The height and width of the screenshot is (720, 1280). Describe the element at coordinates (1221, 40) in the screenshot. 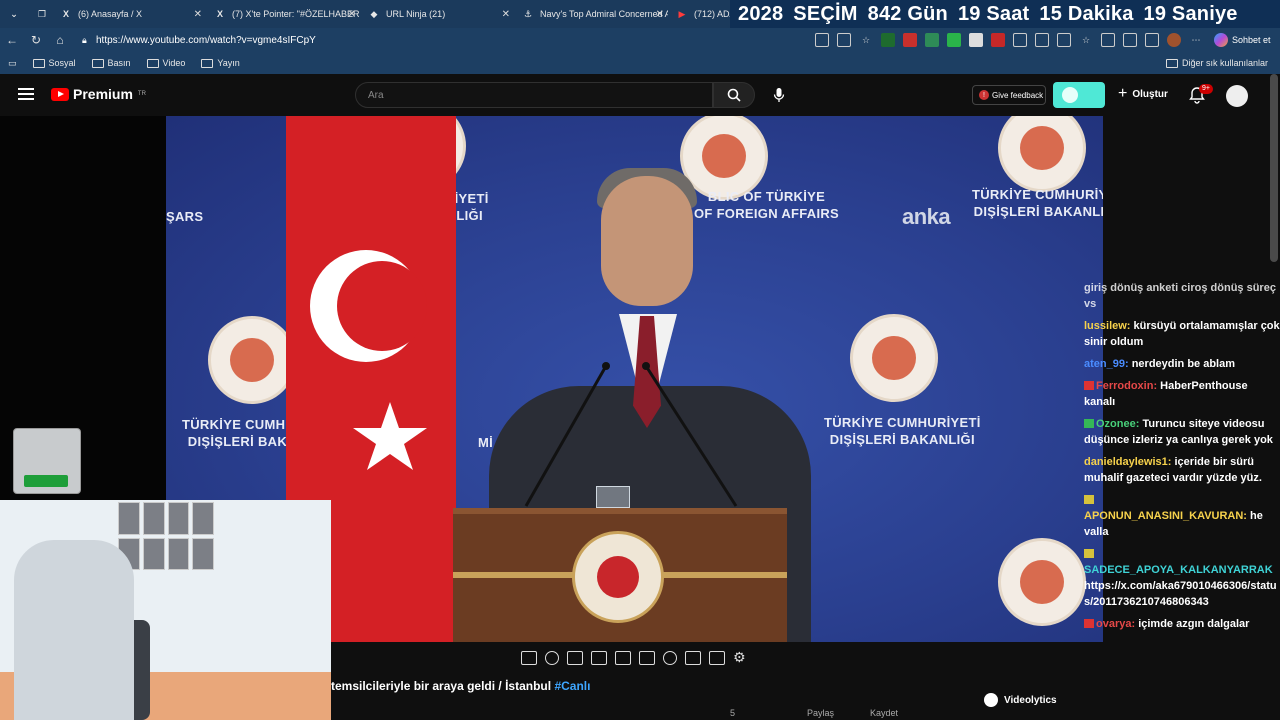

I see `copilot-icon` at that location.